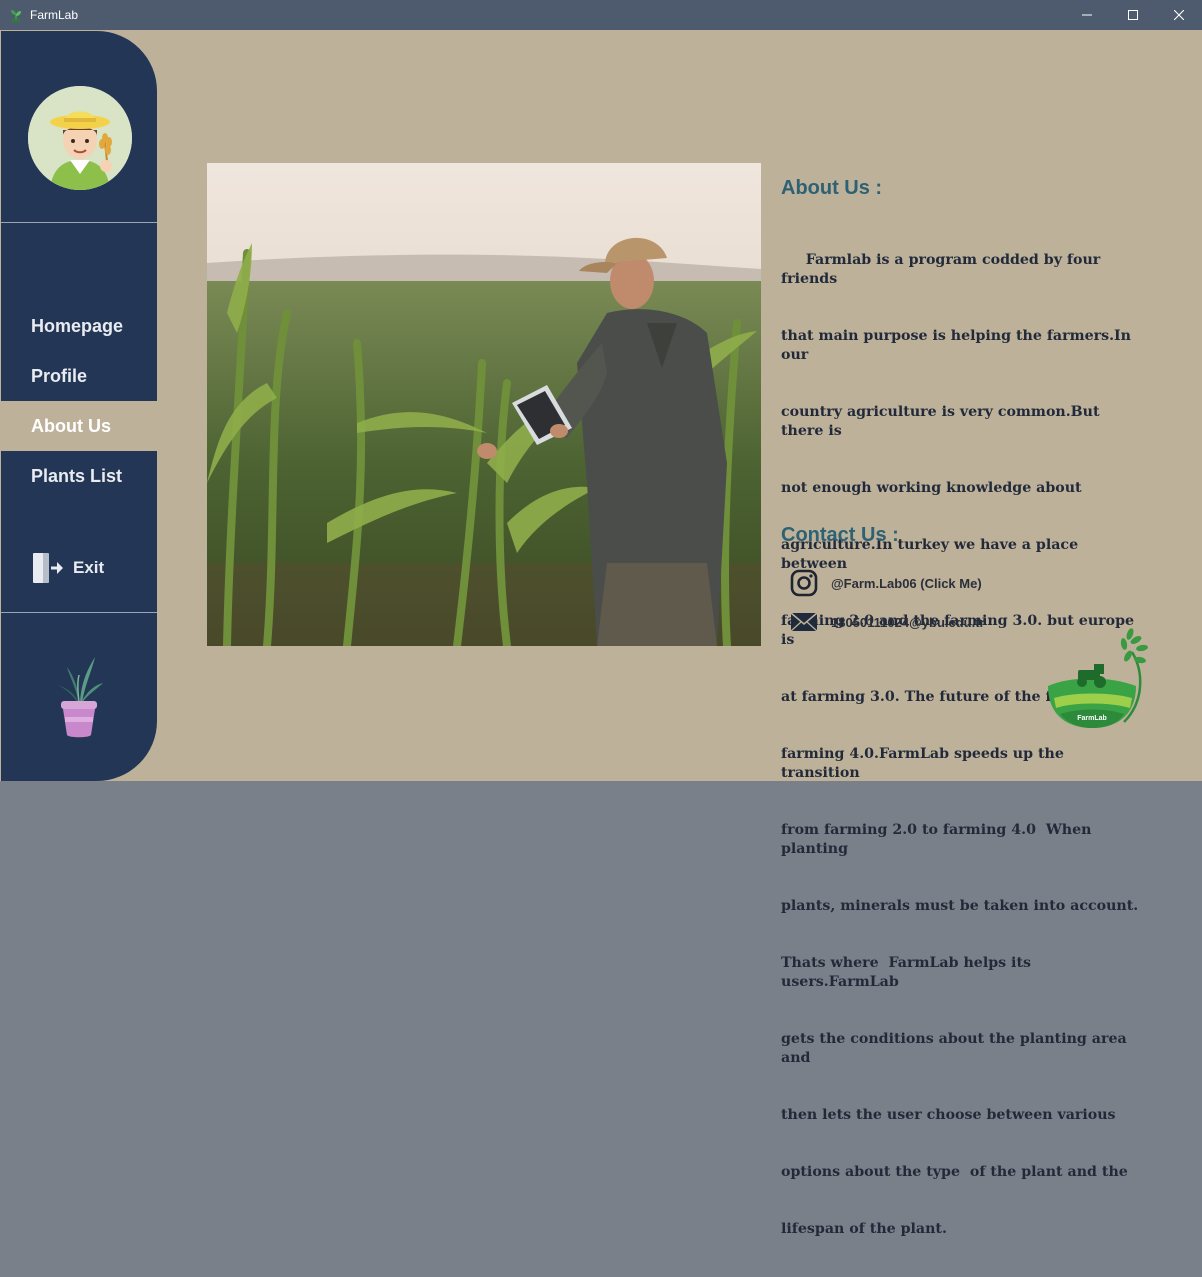 Image resolution: width=1202 pixels, height=1277 pixels. I want to click on exit-door-icon, so click(48, 568).